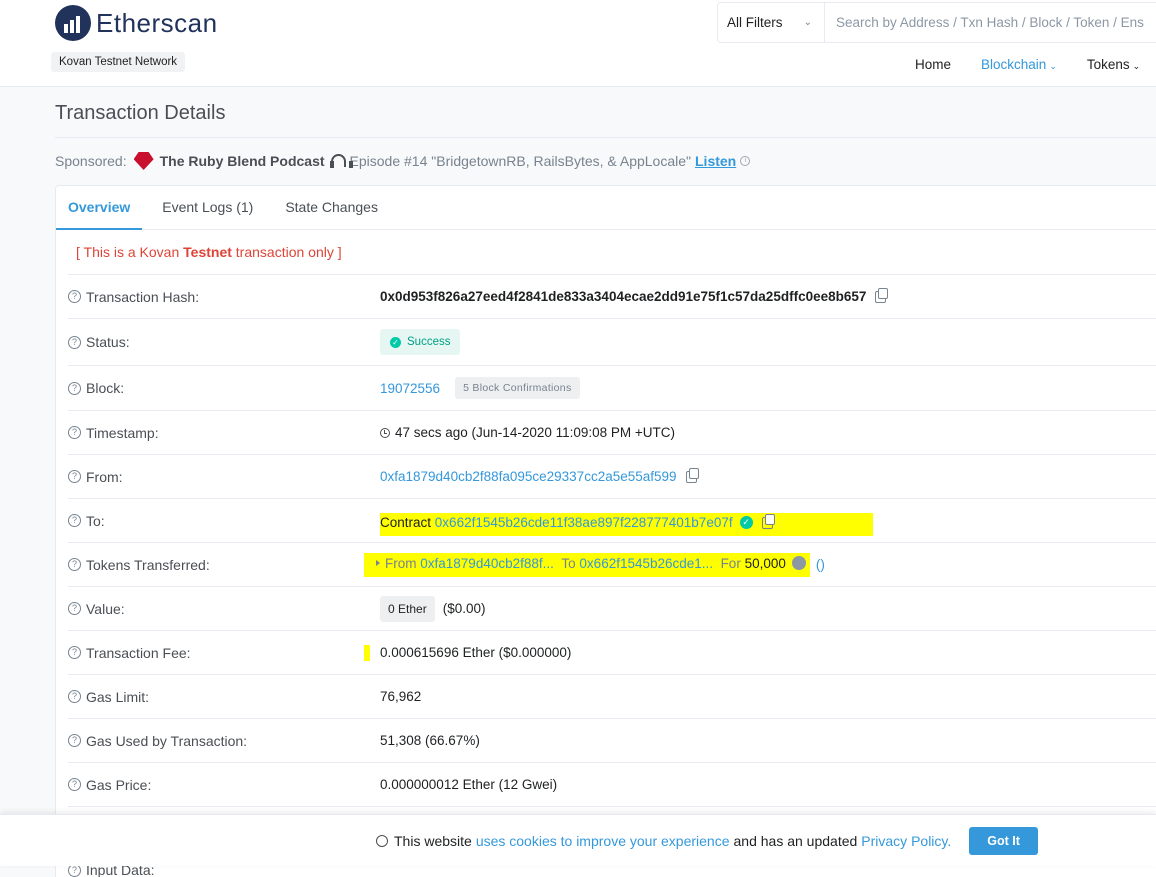 This screenshot has width=1156, height=877. What do you see at coordinates (367, 652) in the screenshot?
I see `highlight-mark` at bounding box center [367, 652].